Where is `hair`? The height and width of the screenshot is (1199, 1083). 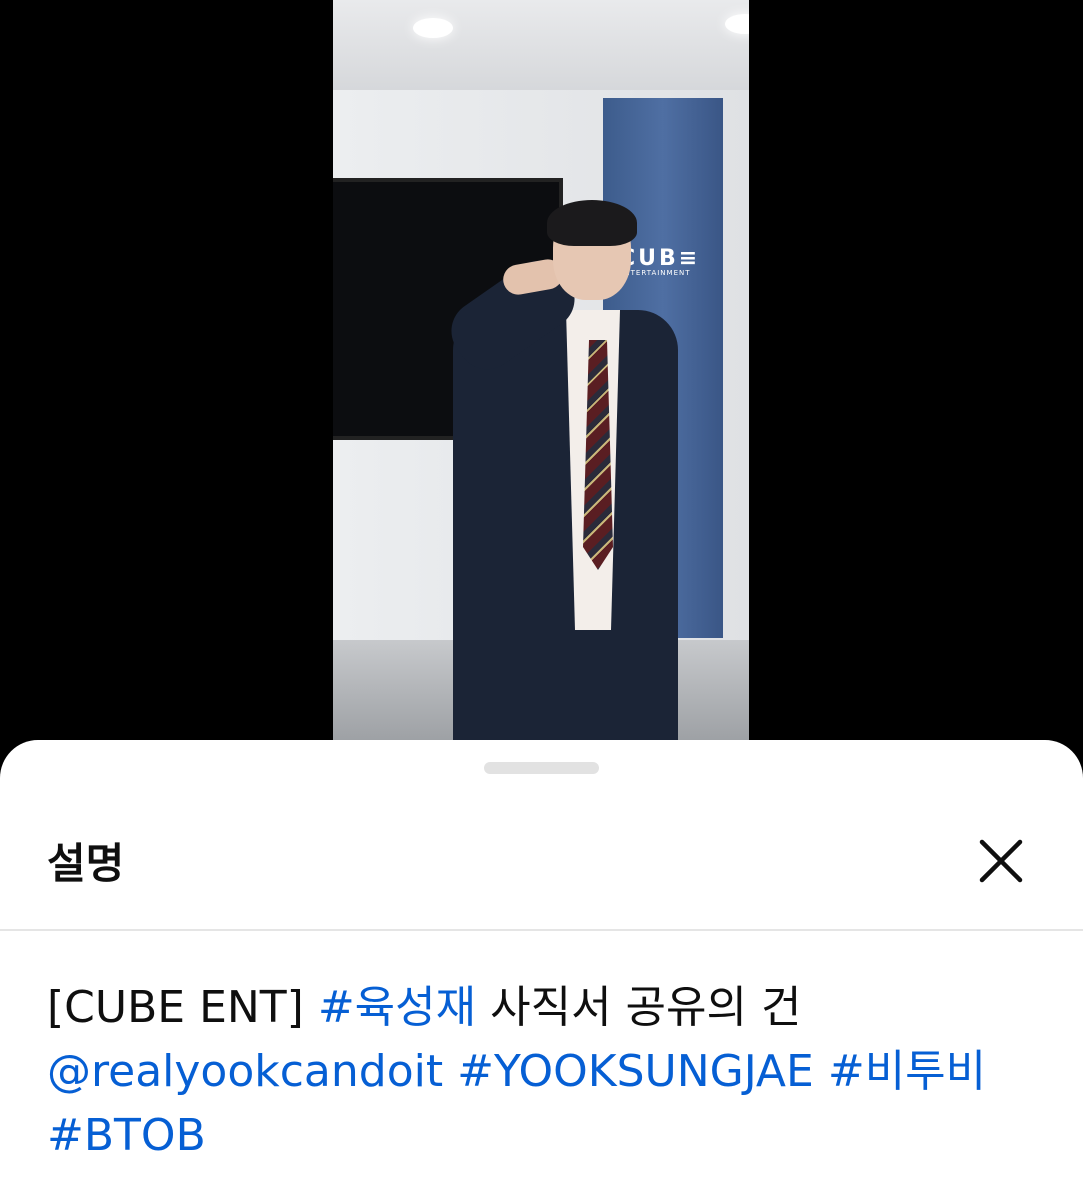 hair is located at coordinates (592, 223).